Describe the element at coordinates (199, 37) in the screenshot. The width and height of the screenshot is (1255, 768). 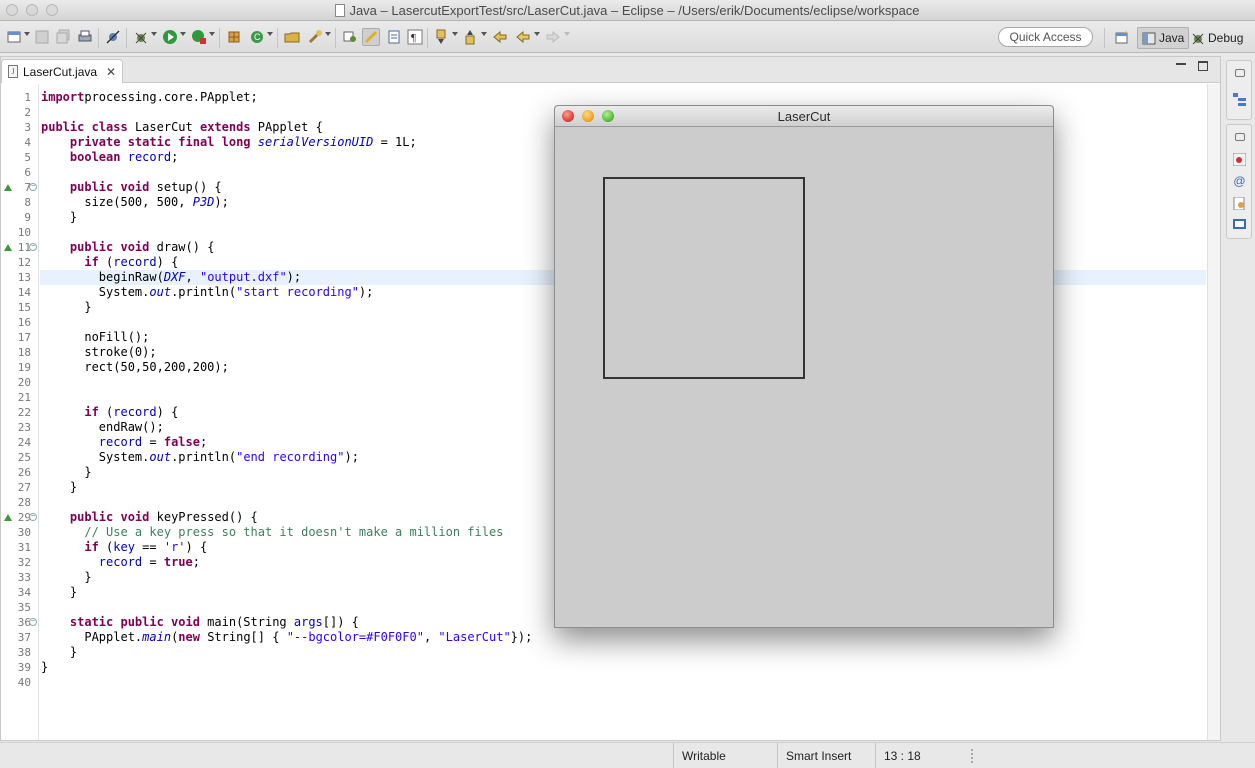
I see `external-tools-icon` at that location.